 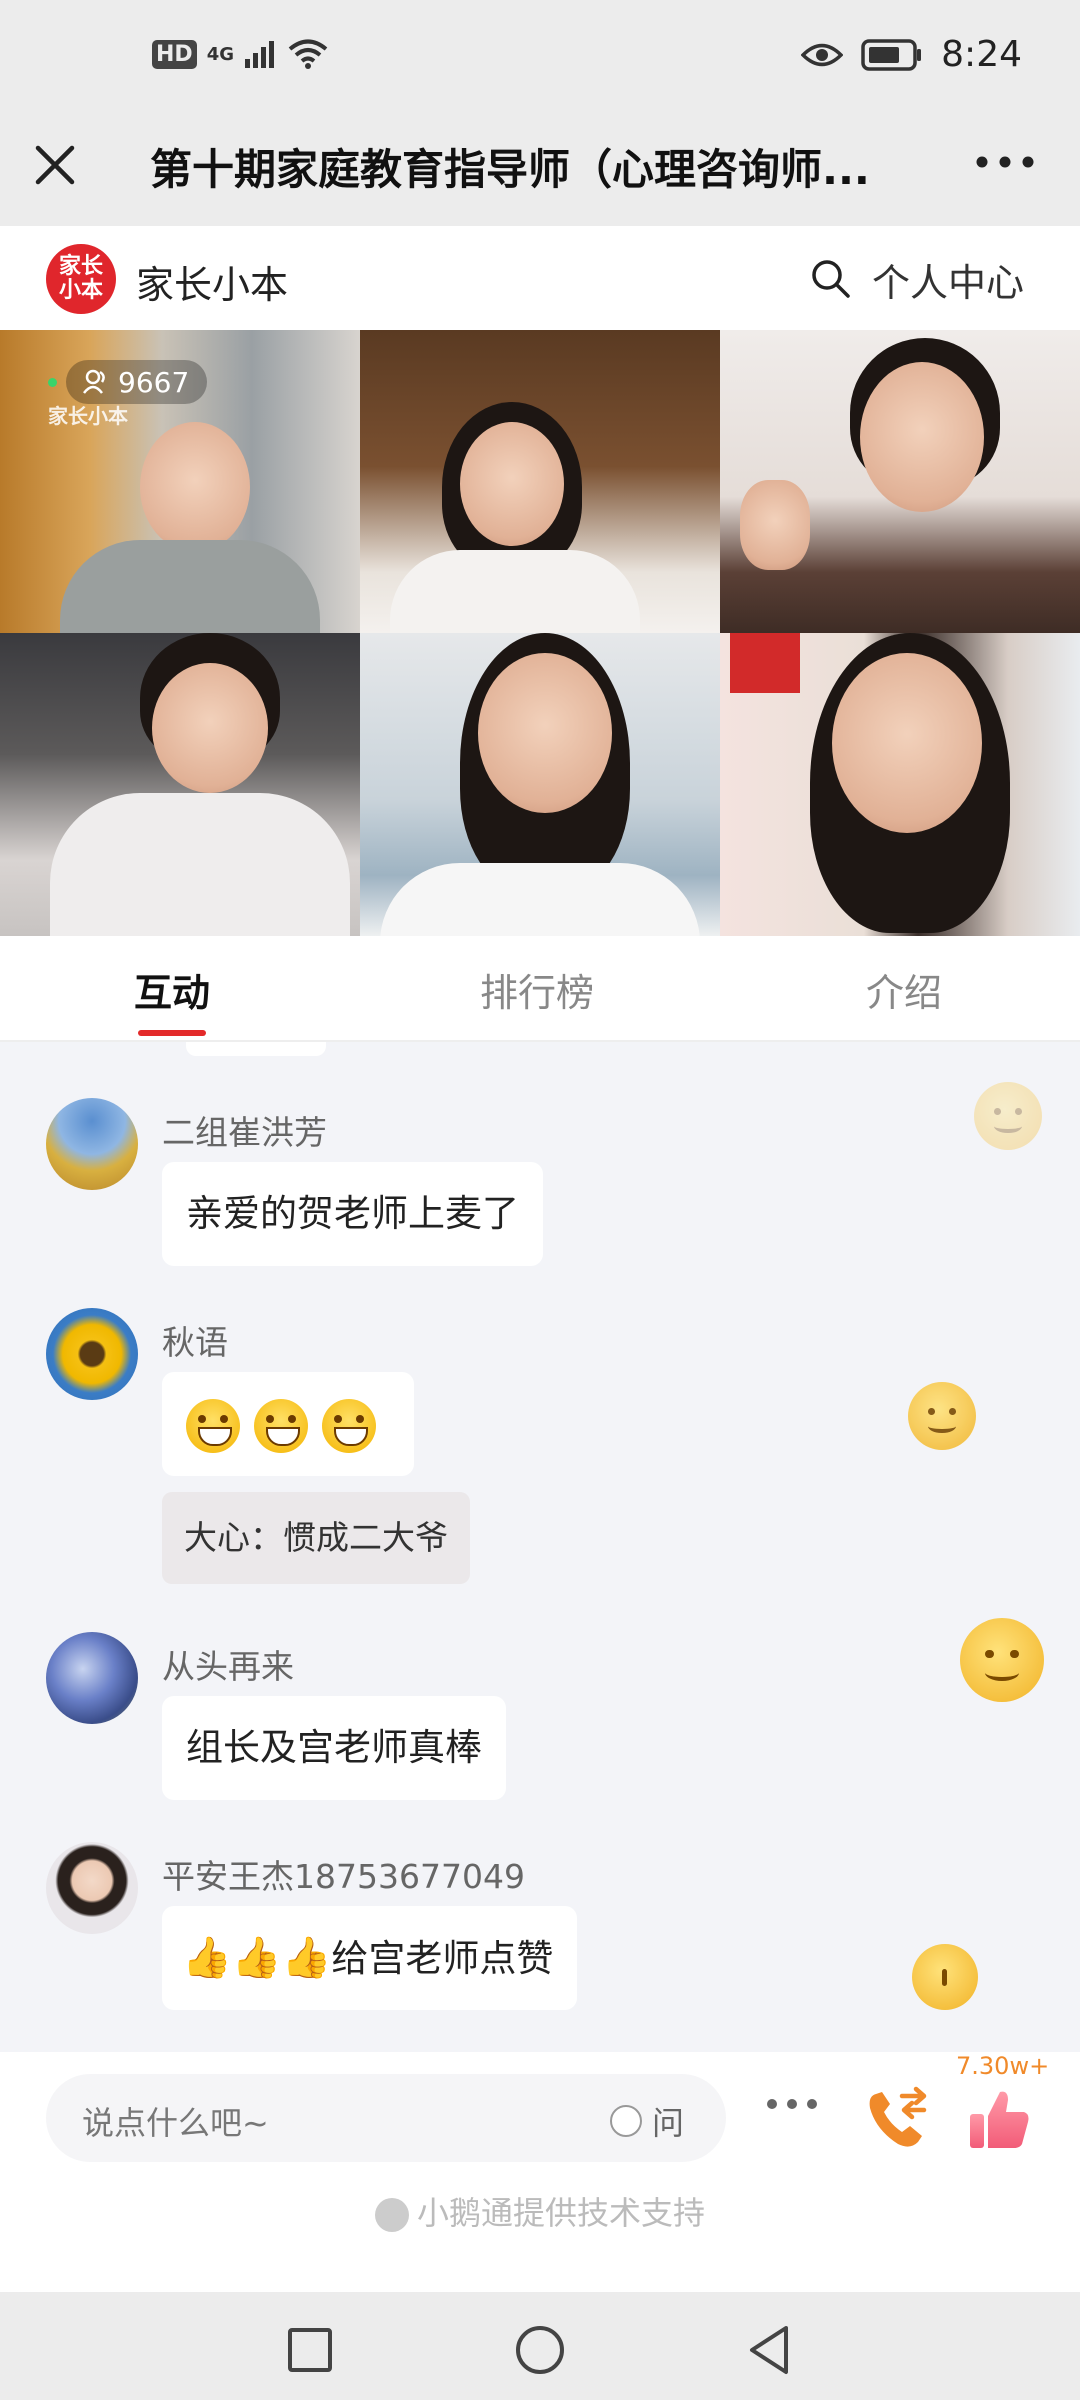 What do you see at coordinates (55, 165) in the screenshot?
I see `close-icon` at bounding box center [55, 165].